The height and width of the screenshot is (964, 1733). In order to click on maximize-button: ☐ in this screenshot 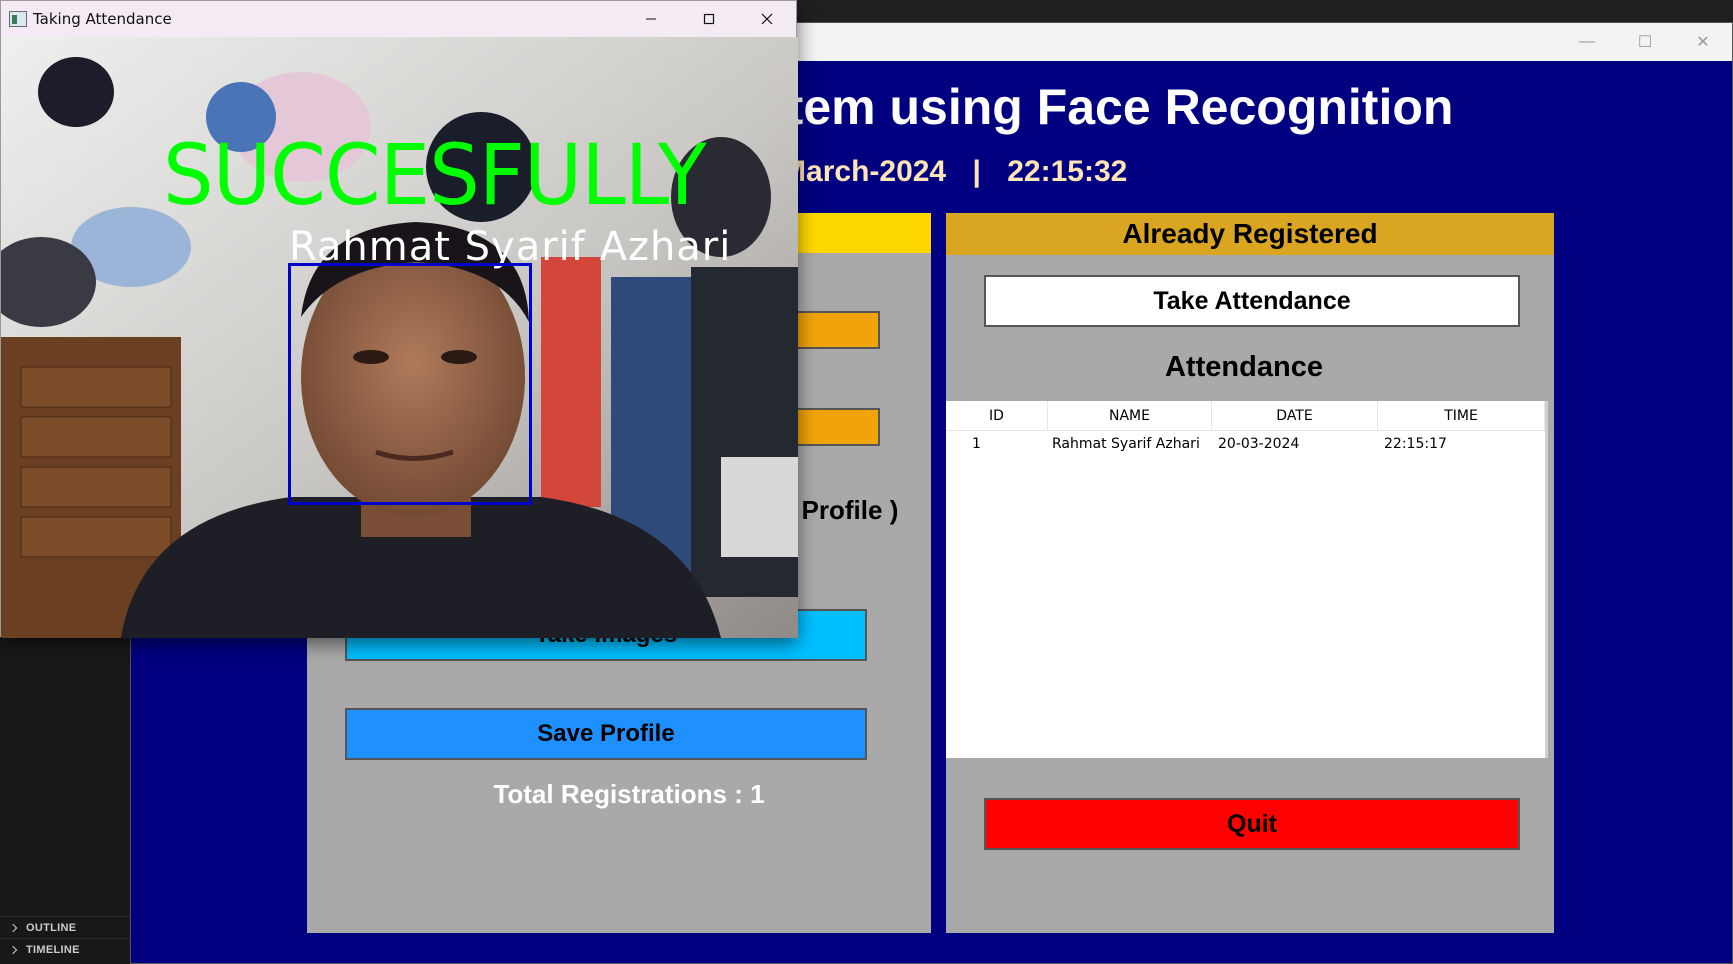, I will do `click(1645, 42)`.